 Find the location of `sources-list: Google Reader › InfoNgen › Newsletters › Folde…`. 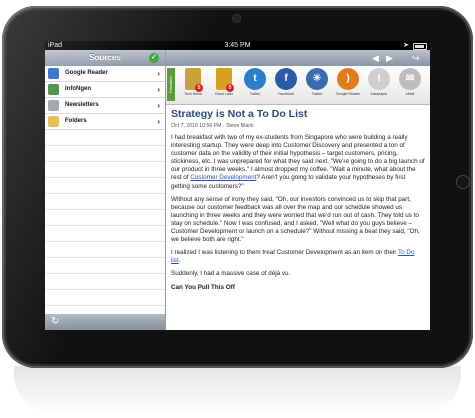

sources-list: Google Reader › InfoNgen › Newsletters › Folde… is located at coordinates (105, 98).